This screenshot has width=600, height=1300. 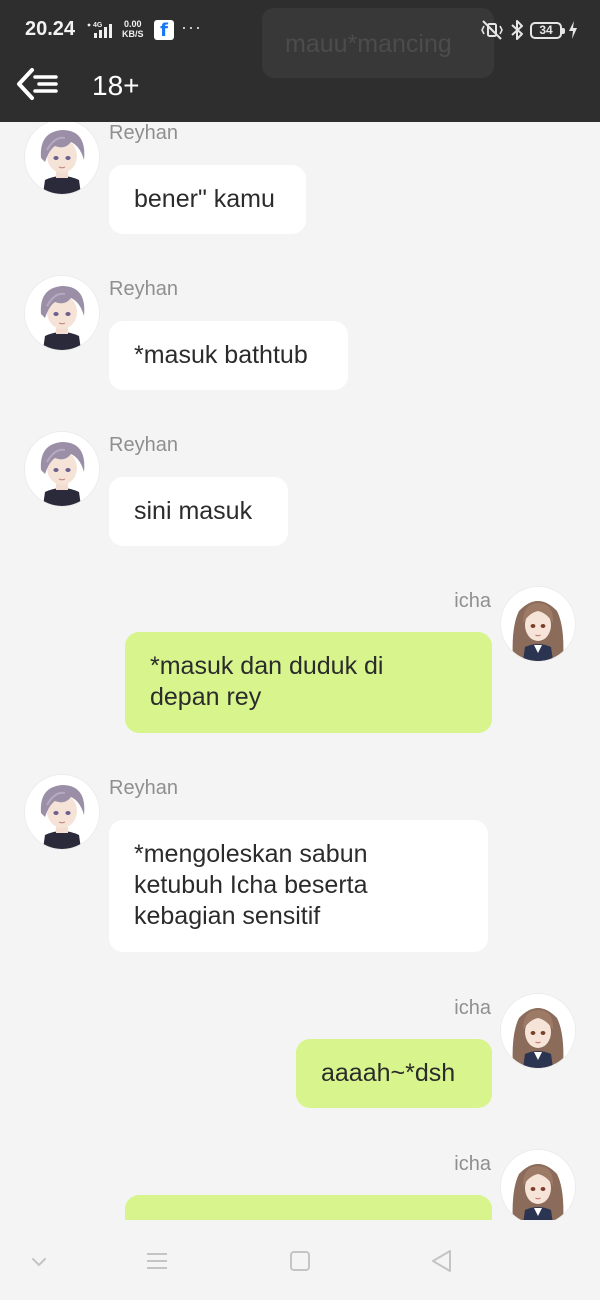 What do you see at coordinates (116, 85) in the screenshot?
I see `chat-title: 18+` at bounding box center [116, 85].